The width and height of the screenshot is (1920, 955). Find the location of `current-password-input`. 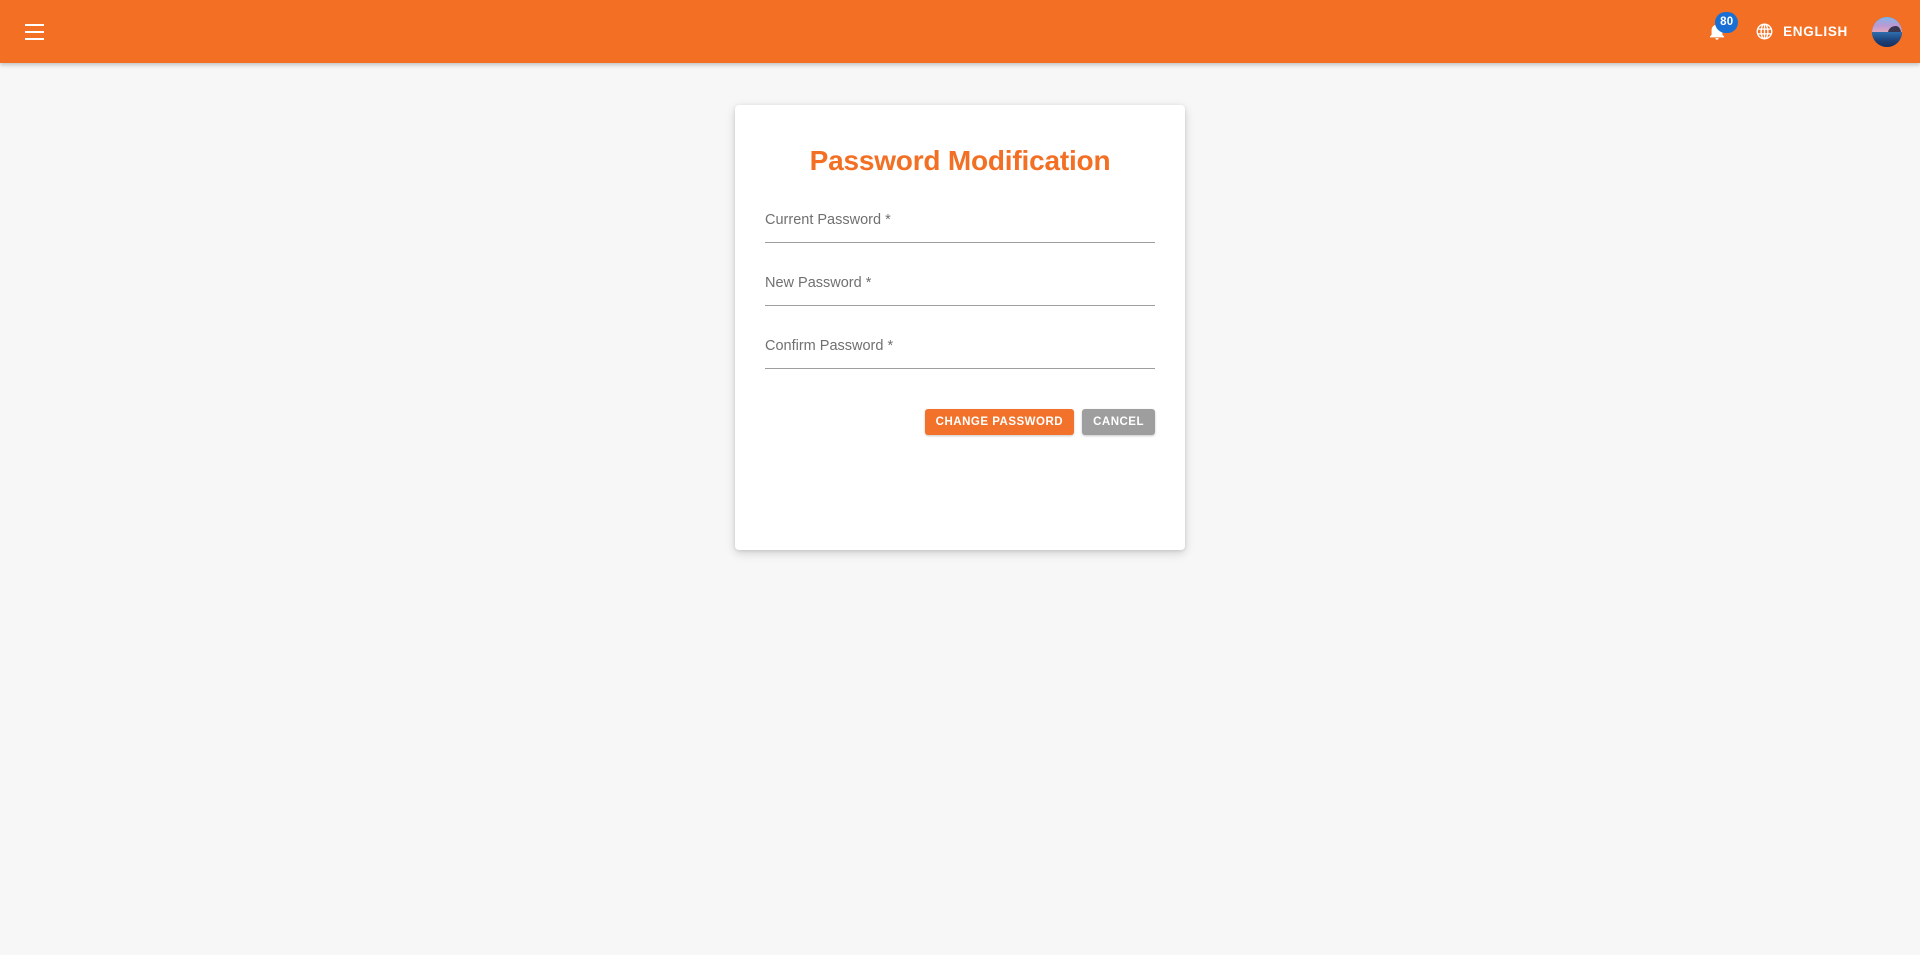

current-password-input is located at coordinates (960, 223).